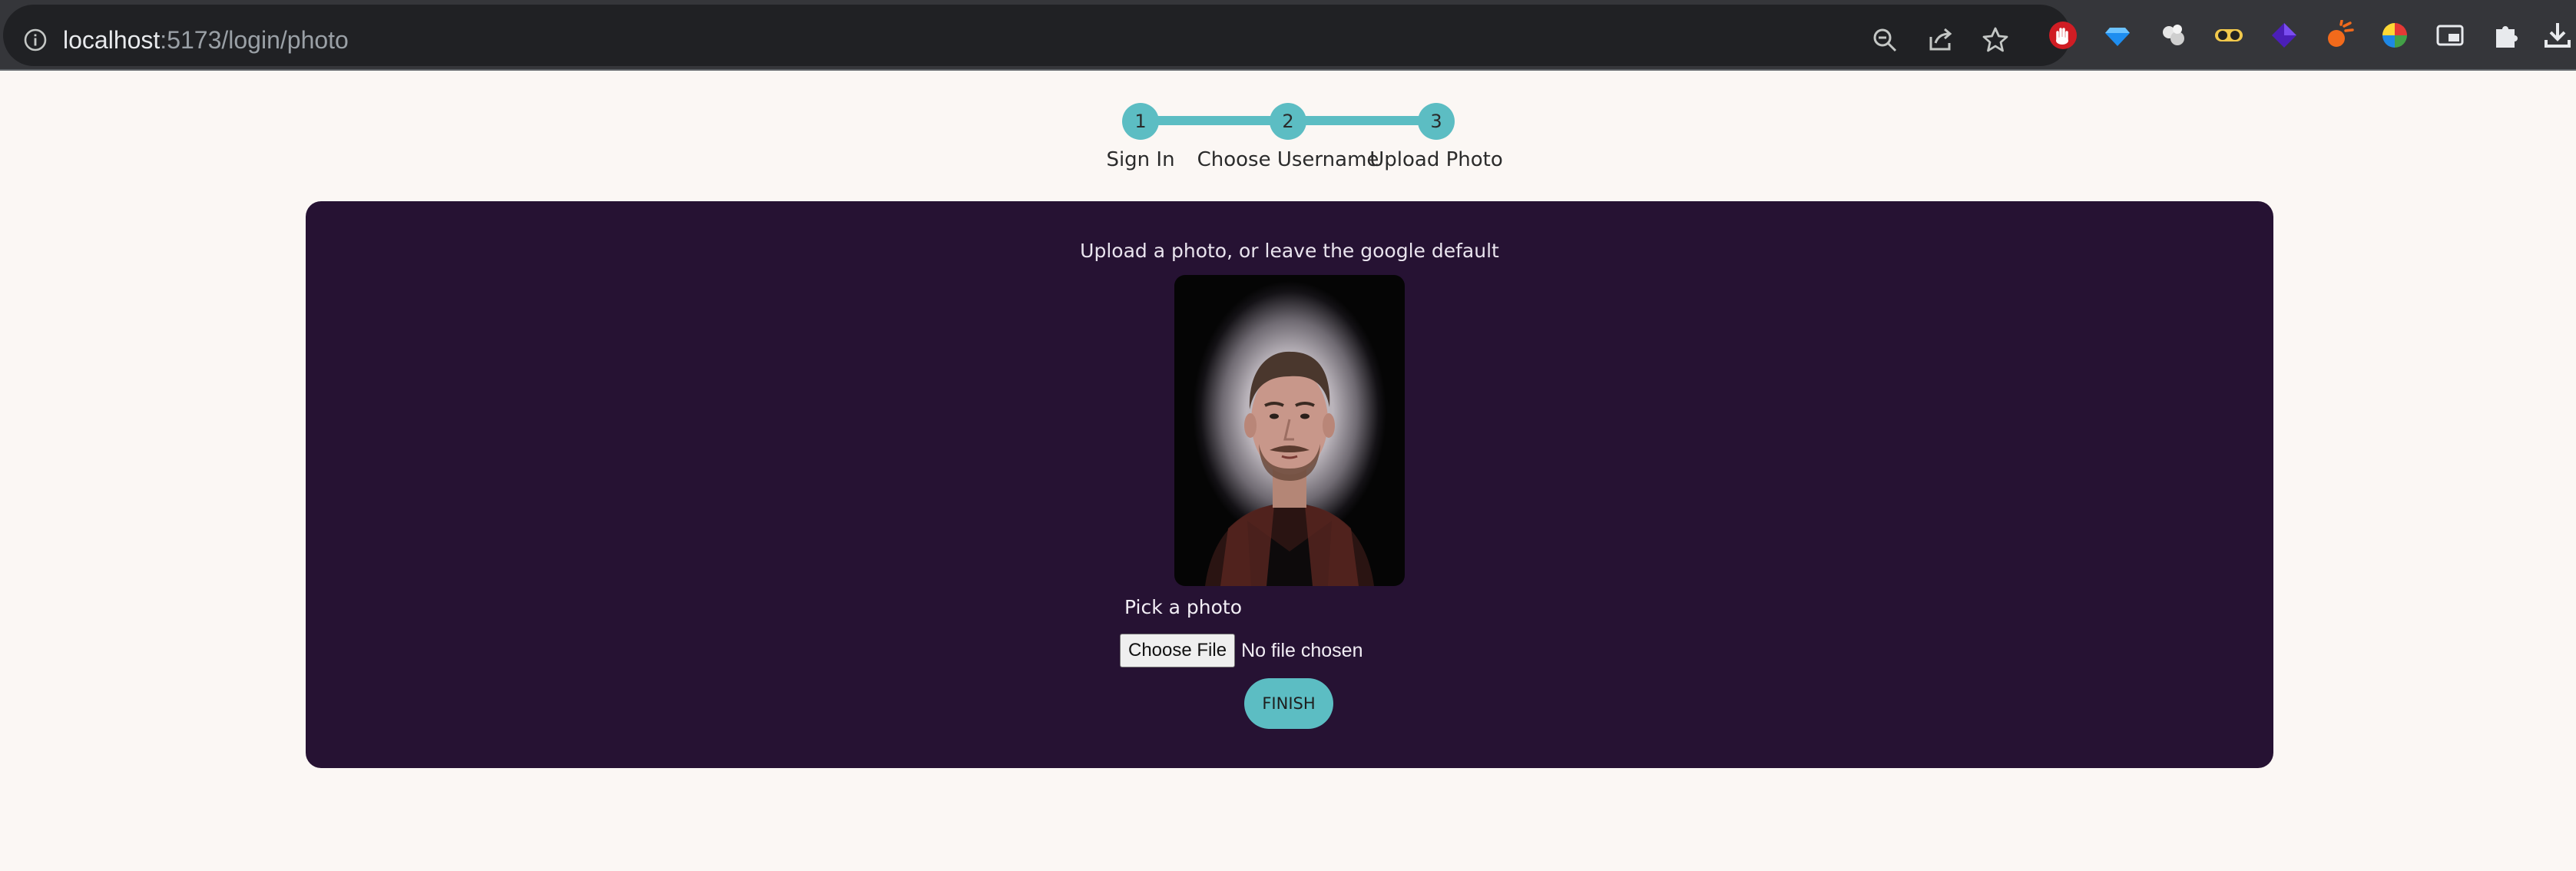 This screenshot has width=2576, height=871. I want to click on step-1-circle: 1, so click(1140, 121).